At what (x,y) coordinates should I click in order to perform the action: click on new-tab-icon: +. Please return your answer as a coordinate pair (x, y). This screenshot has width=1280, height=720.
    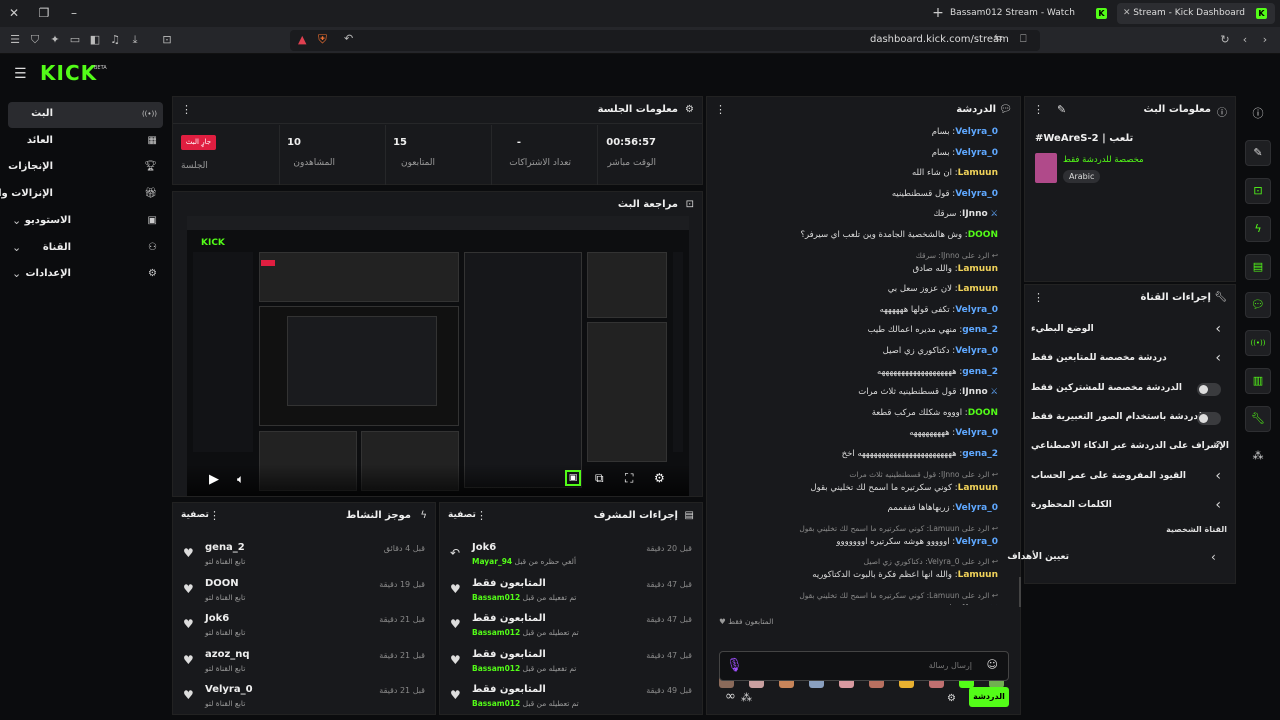
    Looking at the image, I should click on (938, 13).